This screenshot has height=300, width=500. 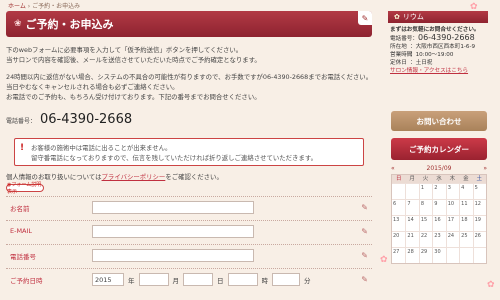 I want to click on intro-line: 当サロンで内容を確認後、メールを送信させていただいた時点でご予約確定となります。, so click(x=133, y=60).